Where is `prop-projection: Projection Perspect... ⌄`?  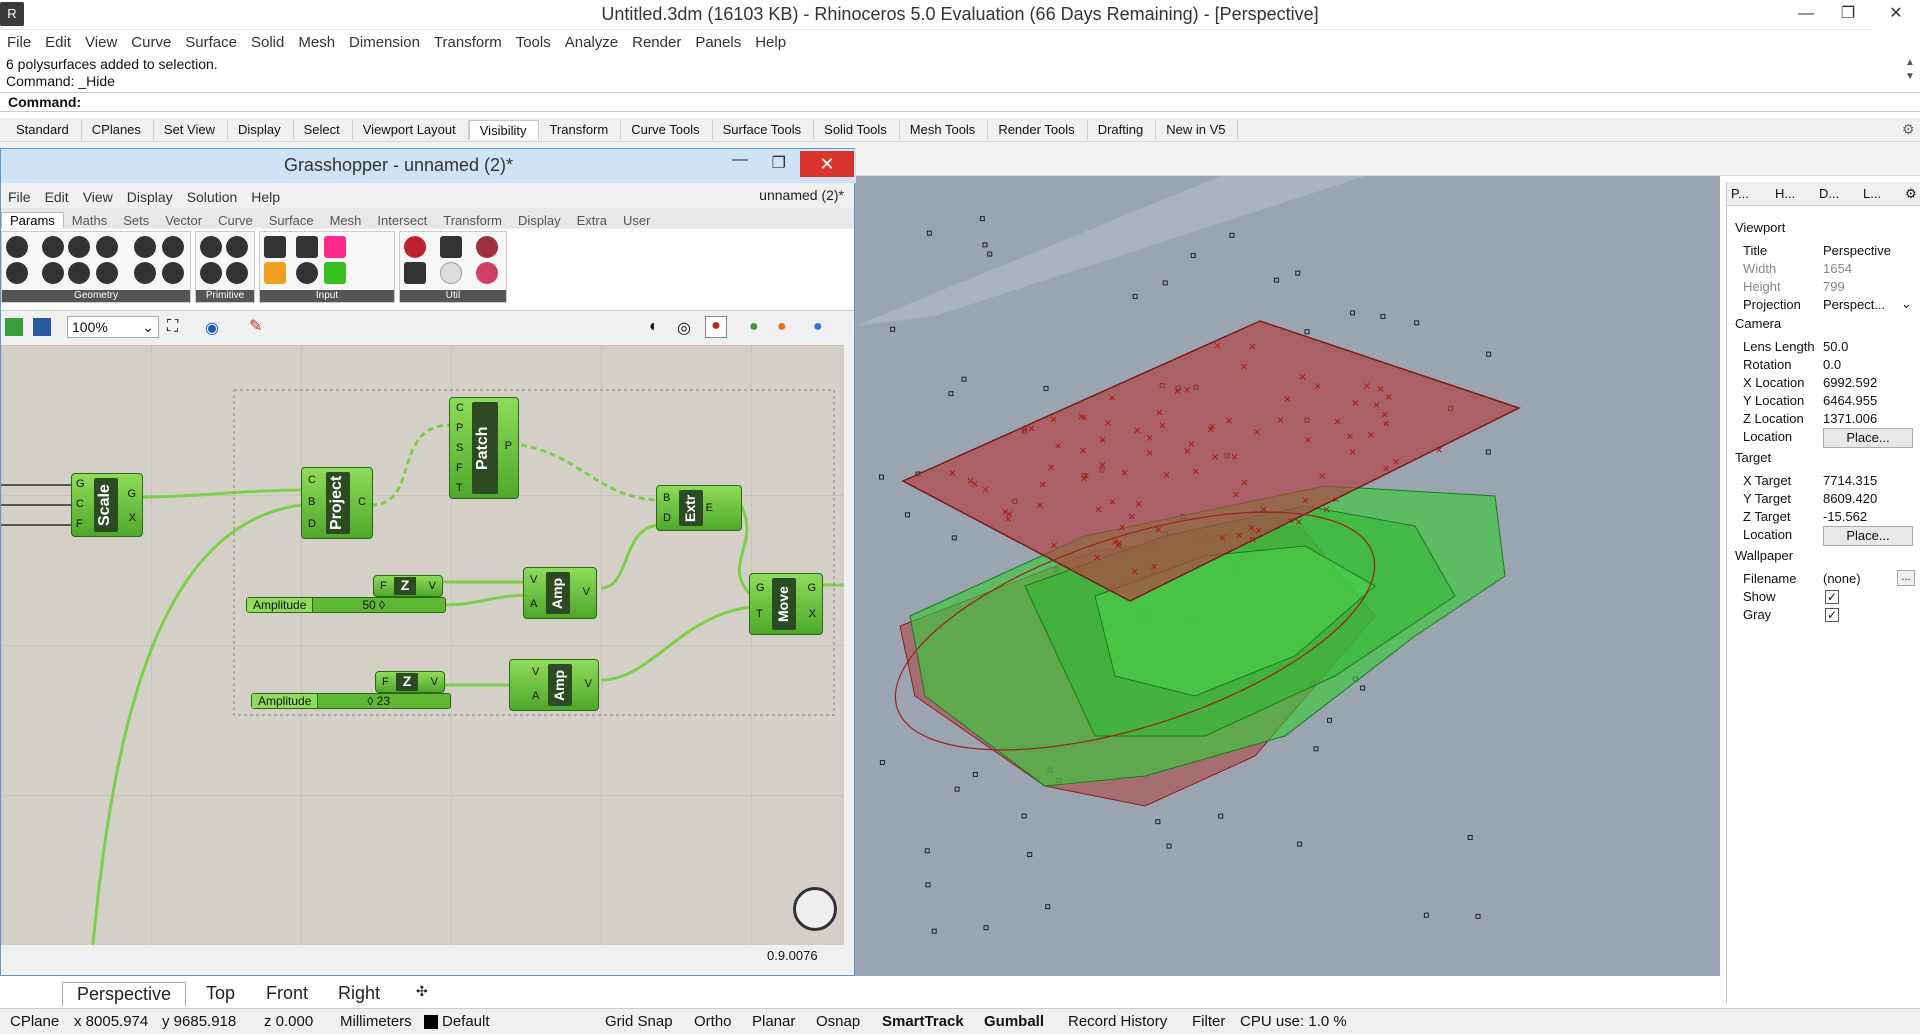 prop-projection: Projection Perspect... ⌄ is located at coordinates (1823, 305).